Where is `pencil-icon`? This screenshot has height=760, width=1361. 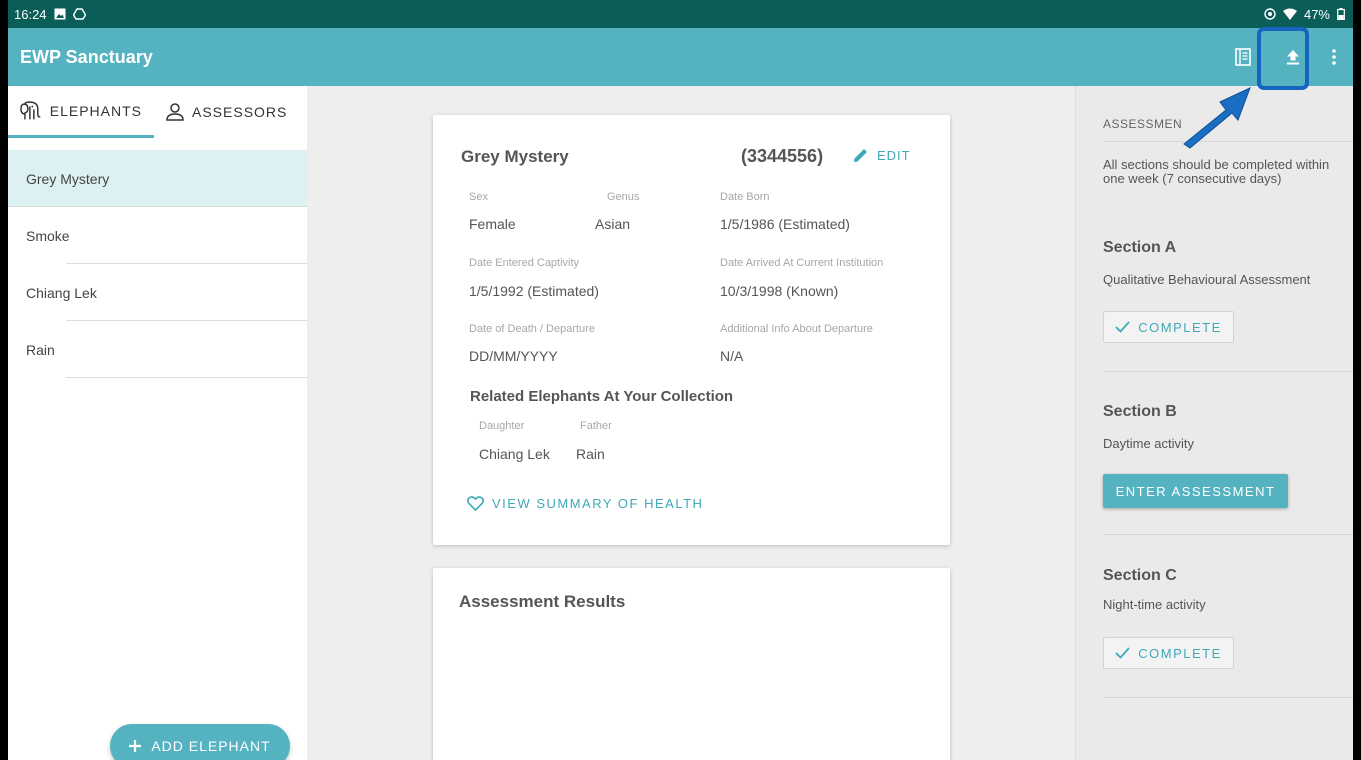
pencil-icon is located at coordinates (860, 155).